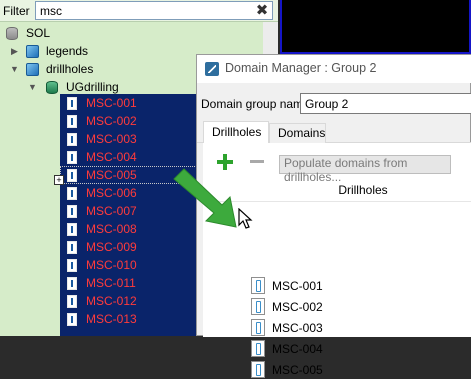  I want to click on domain-drillhole-item: MSC-004, so click(301, 349).